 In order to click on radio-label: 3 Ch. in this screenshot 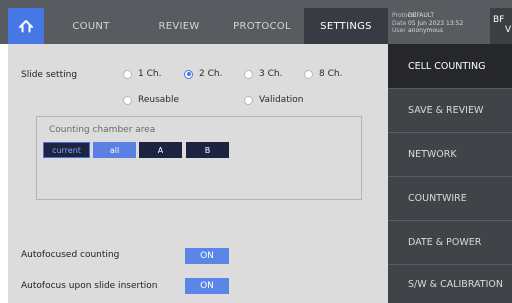, I will do `click(271, 74)`.